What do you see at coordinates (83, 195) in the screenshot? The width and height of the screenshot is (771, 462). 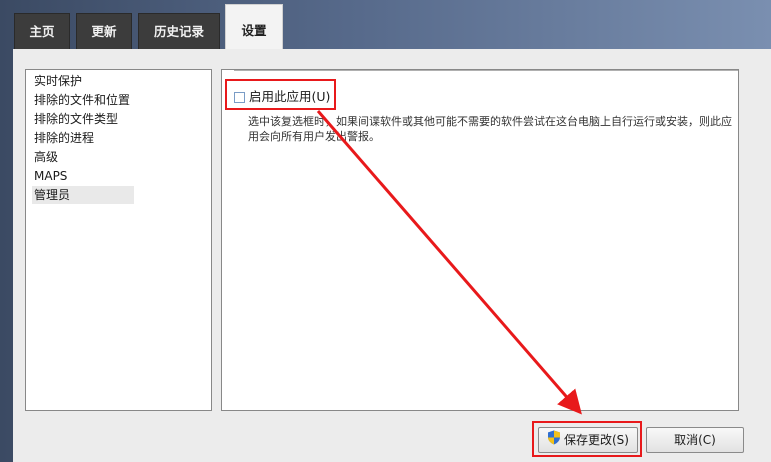 I see `nav-item-administrator: 管理员` at bounding box center [83, 195].